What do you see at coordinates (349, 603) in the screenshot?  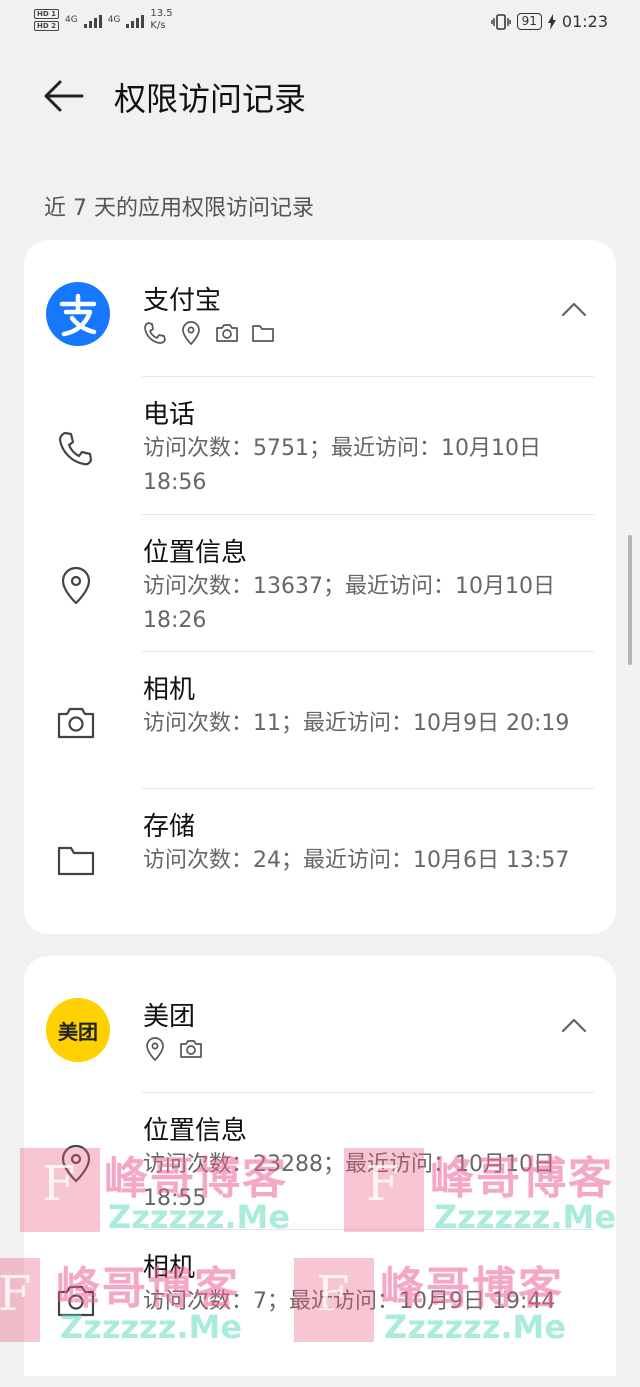 I see `permission-detail: 访问次数：13637；最近访问：10月10日 18:26` at bounding box center [349, 603].